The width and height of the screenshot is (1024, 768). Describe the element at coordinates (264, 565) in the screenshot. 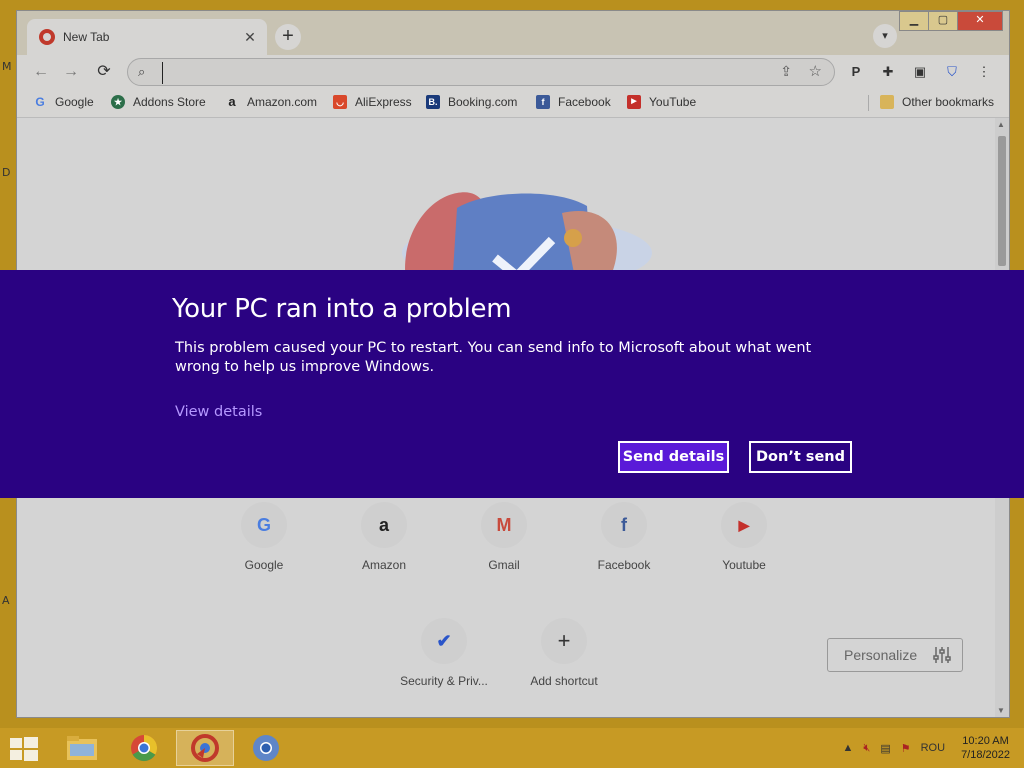

I see `shortcut-label: Google` at that location.